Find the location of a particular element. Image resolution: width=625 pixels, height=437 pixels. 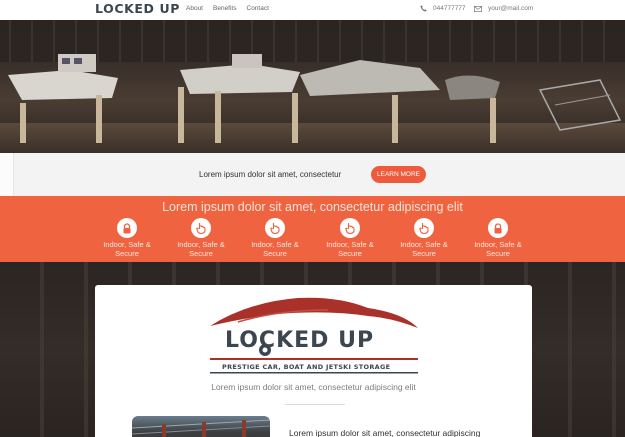

card-divider is located at coordinates (315, 404).